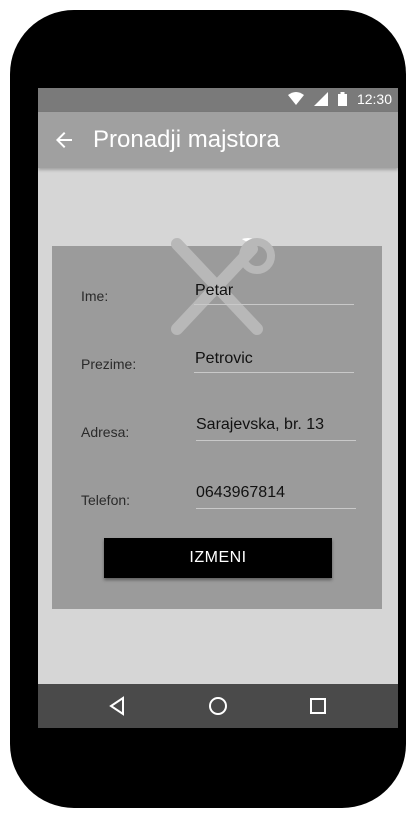  What do you see at coordinates (64, 140) in the screenshot?
I see `back-arrow-icon` at bounding box center [64, 140].